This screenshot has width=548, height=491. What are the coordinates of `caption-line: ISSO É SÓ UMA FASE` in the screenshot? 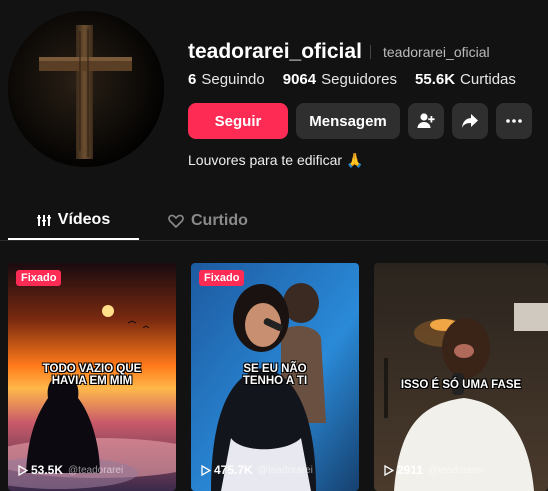 It's located at (461, 385).